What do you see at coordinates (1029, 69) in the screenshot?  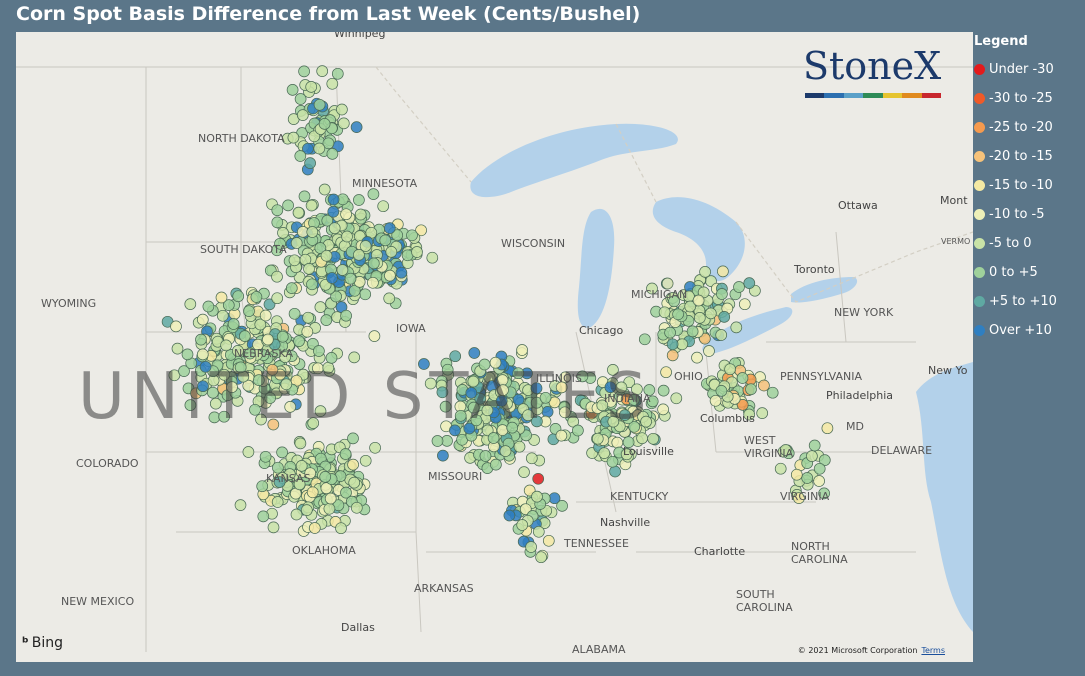 I see `legend-item: Under -30` at bounding box center [1029, 69].